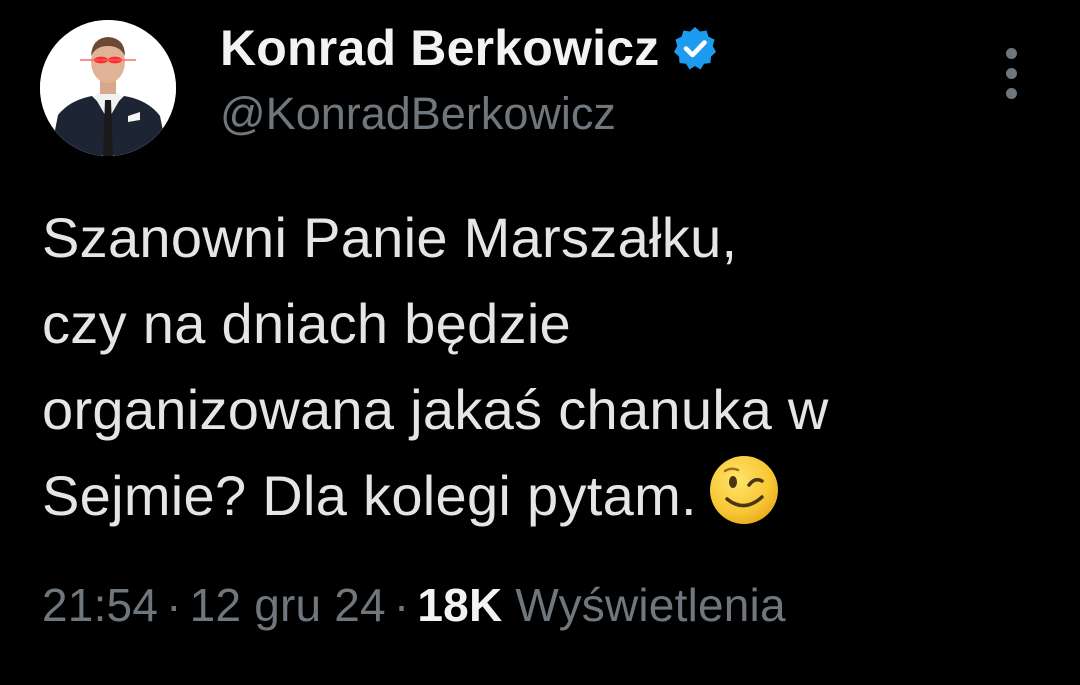 The width and height of the screenshot is (1080, 685). What do you see at coordinates (435, 409) in the screenshot?
I see `tweet-line: organizowana jakaś chanuka w` at bounding box center [435, 409].